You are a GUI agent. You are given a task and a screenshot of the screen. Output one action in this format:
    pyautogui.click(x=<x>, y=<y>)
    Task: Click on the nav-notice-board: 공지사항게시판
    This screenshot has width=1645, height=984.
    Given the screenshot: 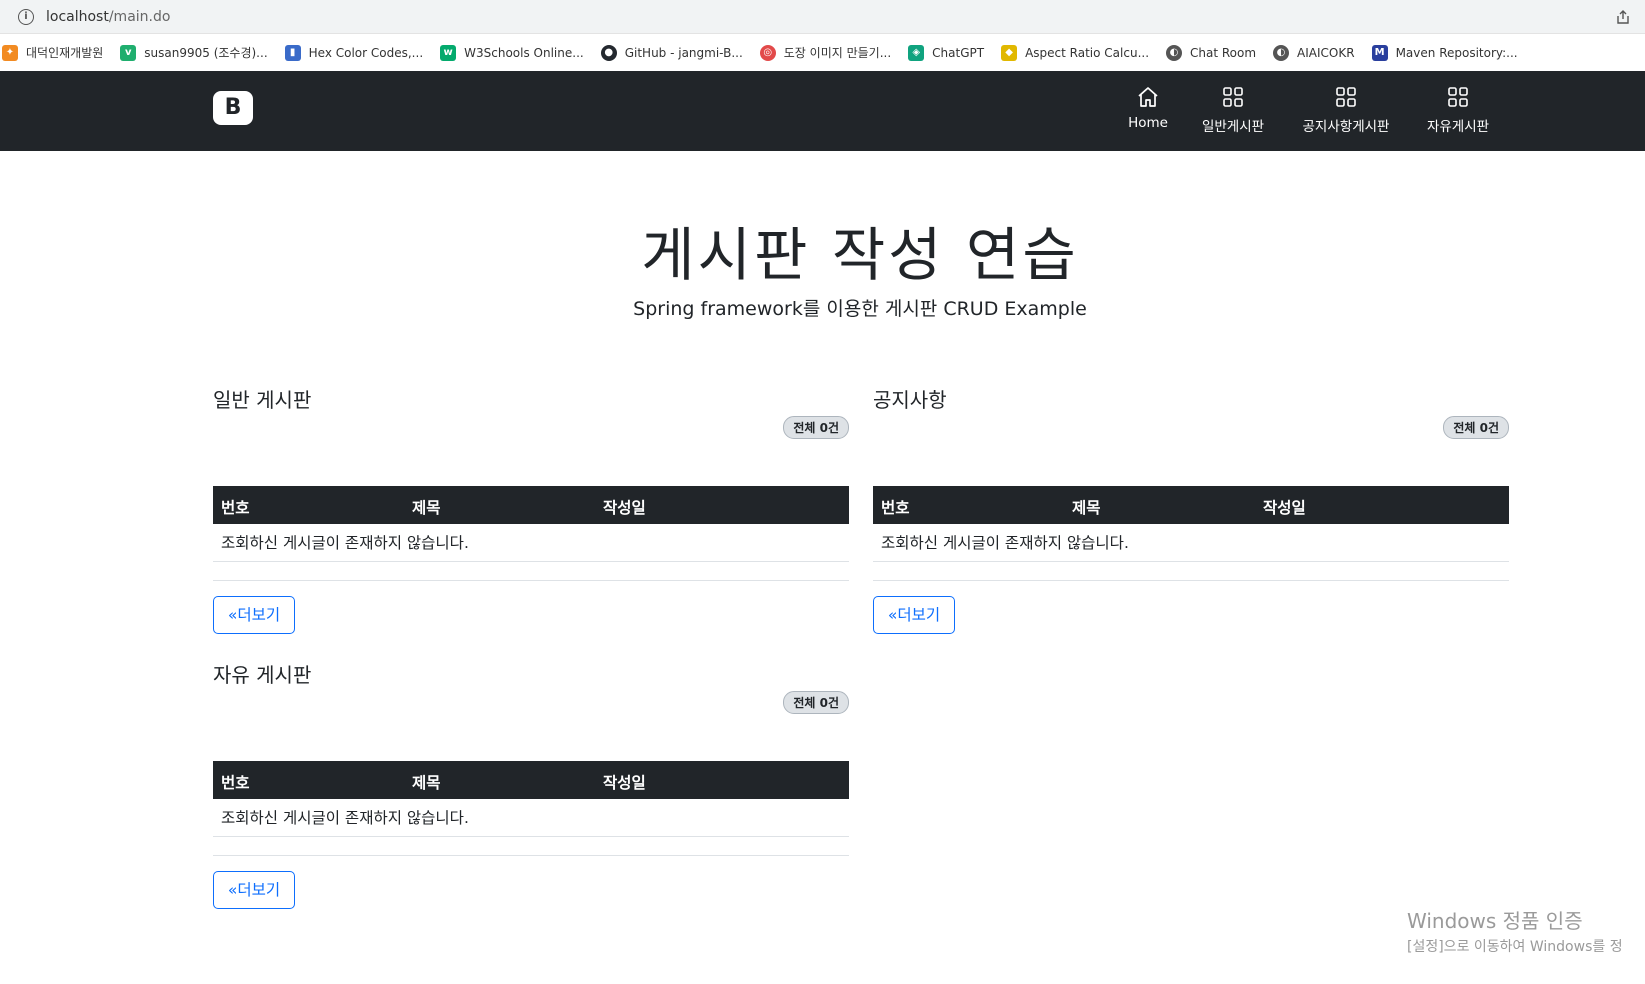 What is the action you would take?
    pyautogui.click(x=1346, y=110)
    